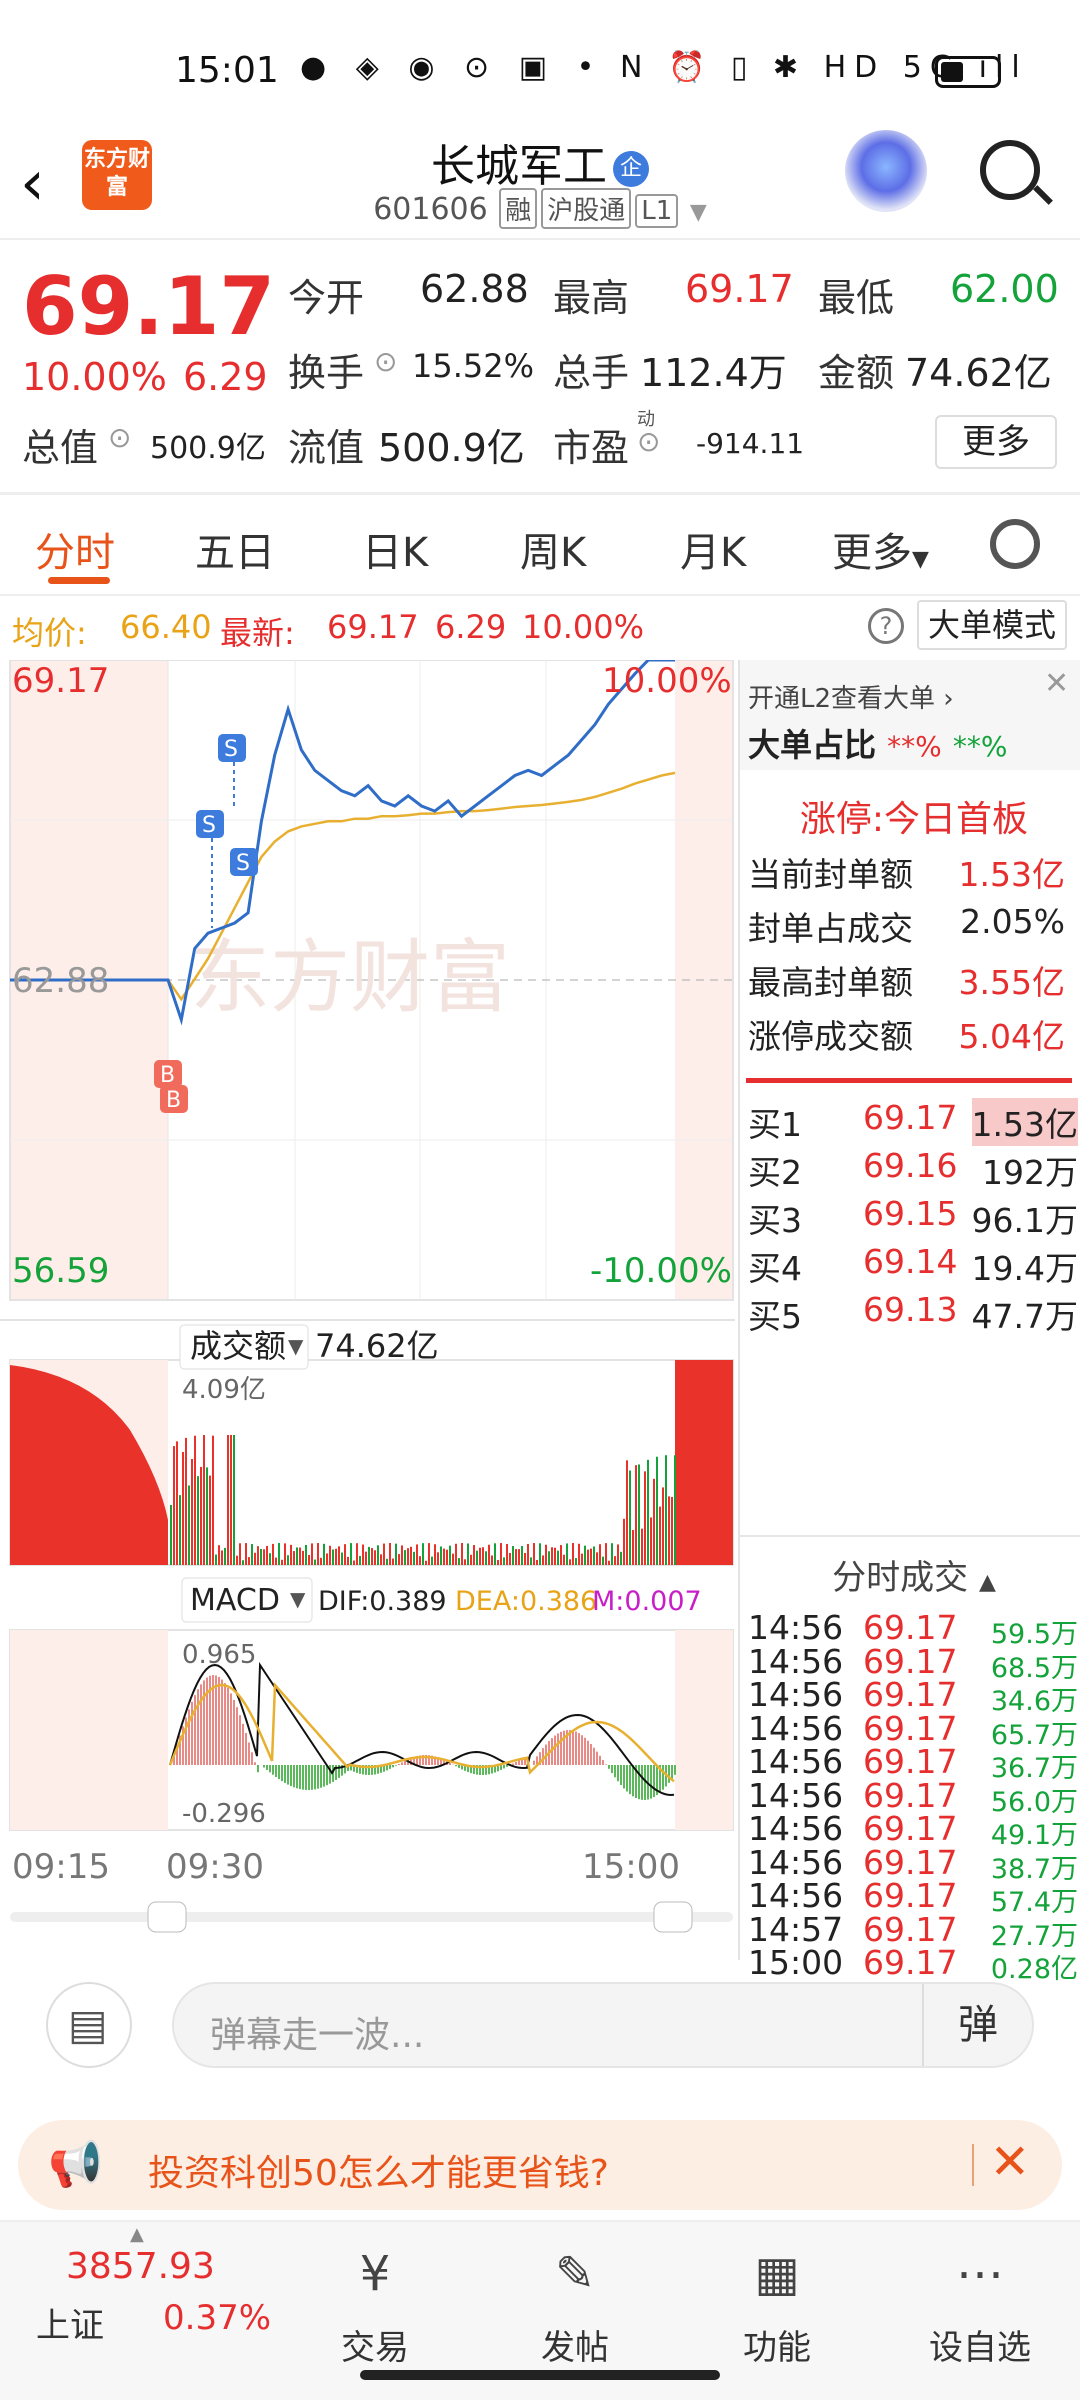  Describe the element at coordinates (909, 1080) in the screenshot. I see `limit-divider` at that location.